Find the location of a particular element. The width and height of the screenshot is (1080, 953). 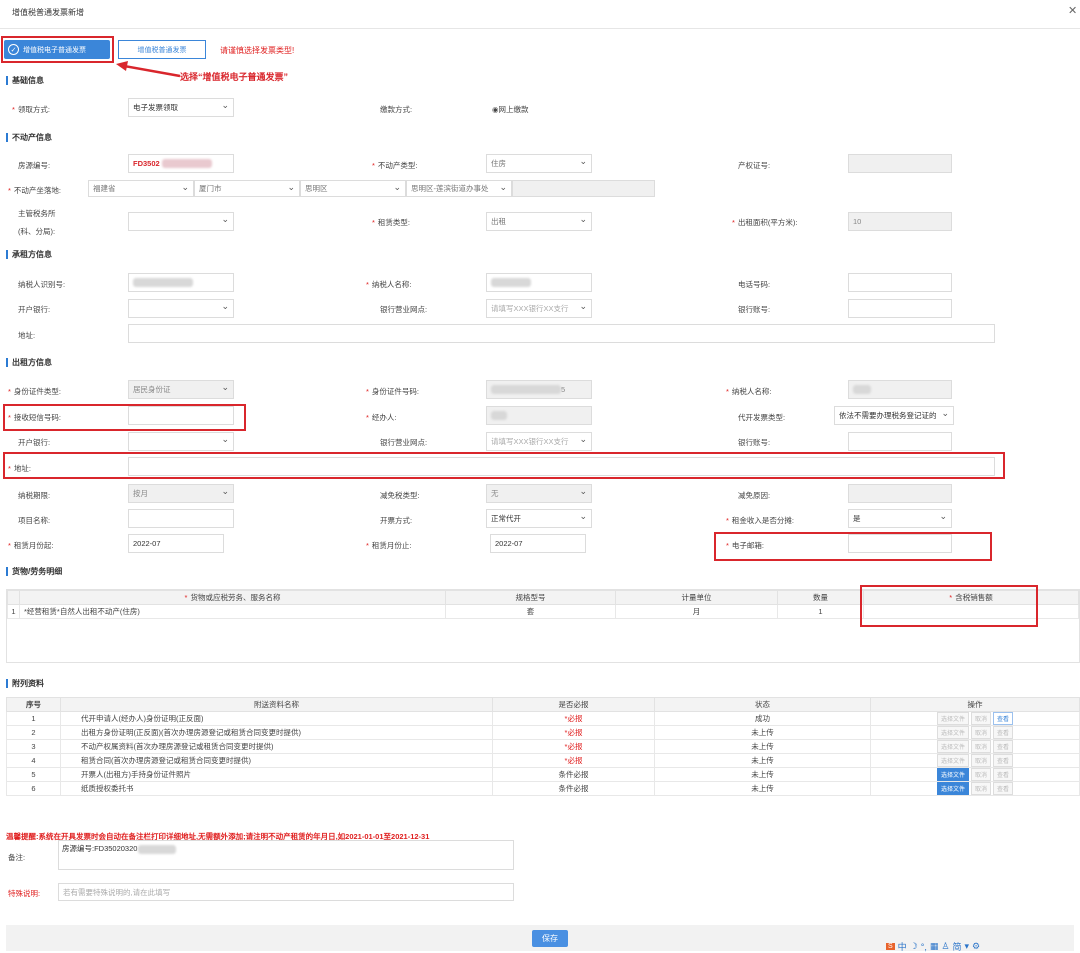

lessor-account-label: 银行账号: is located at coordinates (754, 442).